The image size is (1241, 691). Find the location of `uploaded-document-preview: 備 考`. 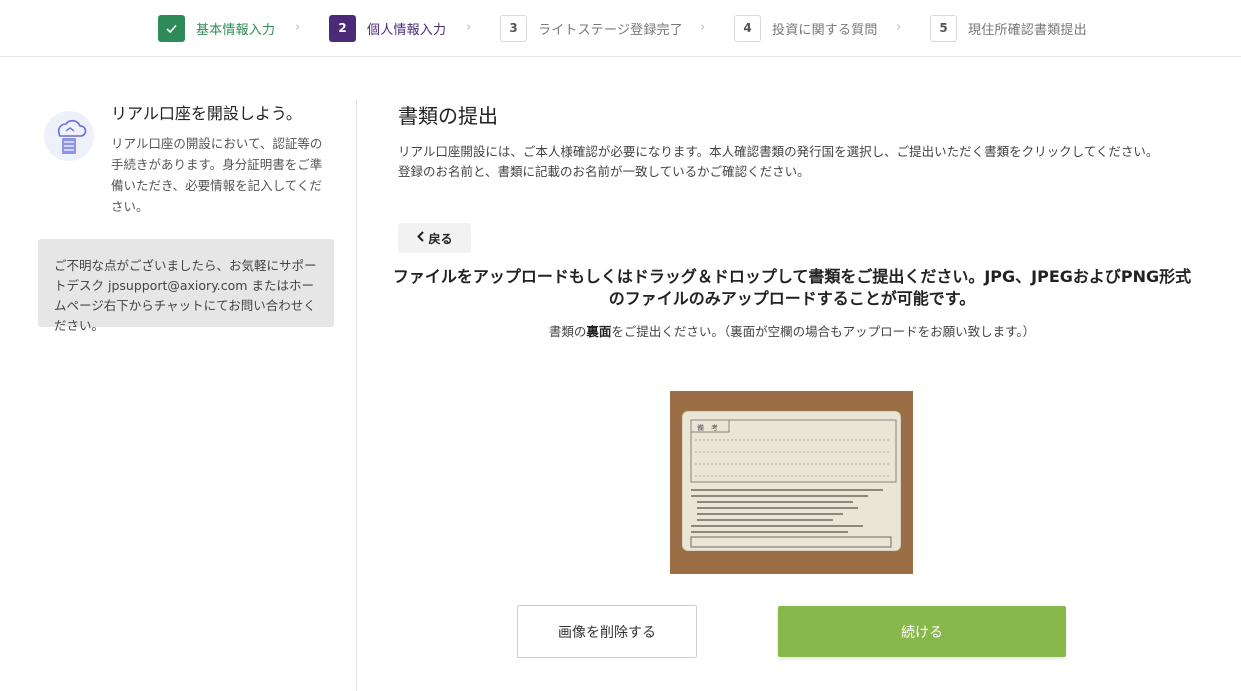

uploaded-document-preview: 備 考 is located at coordinates (791, 482).